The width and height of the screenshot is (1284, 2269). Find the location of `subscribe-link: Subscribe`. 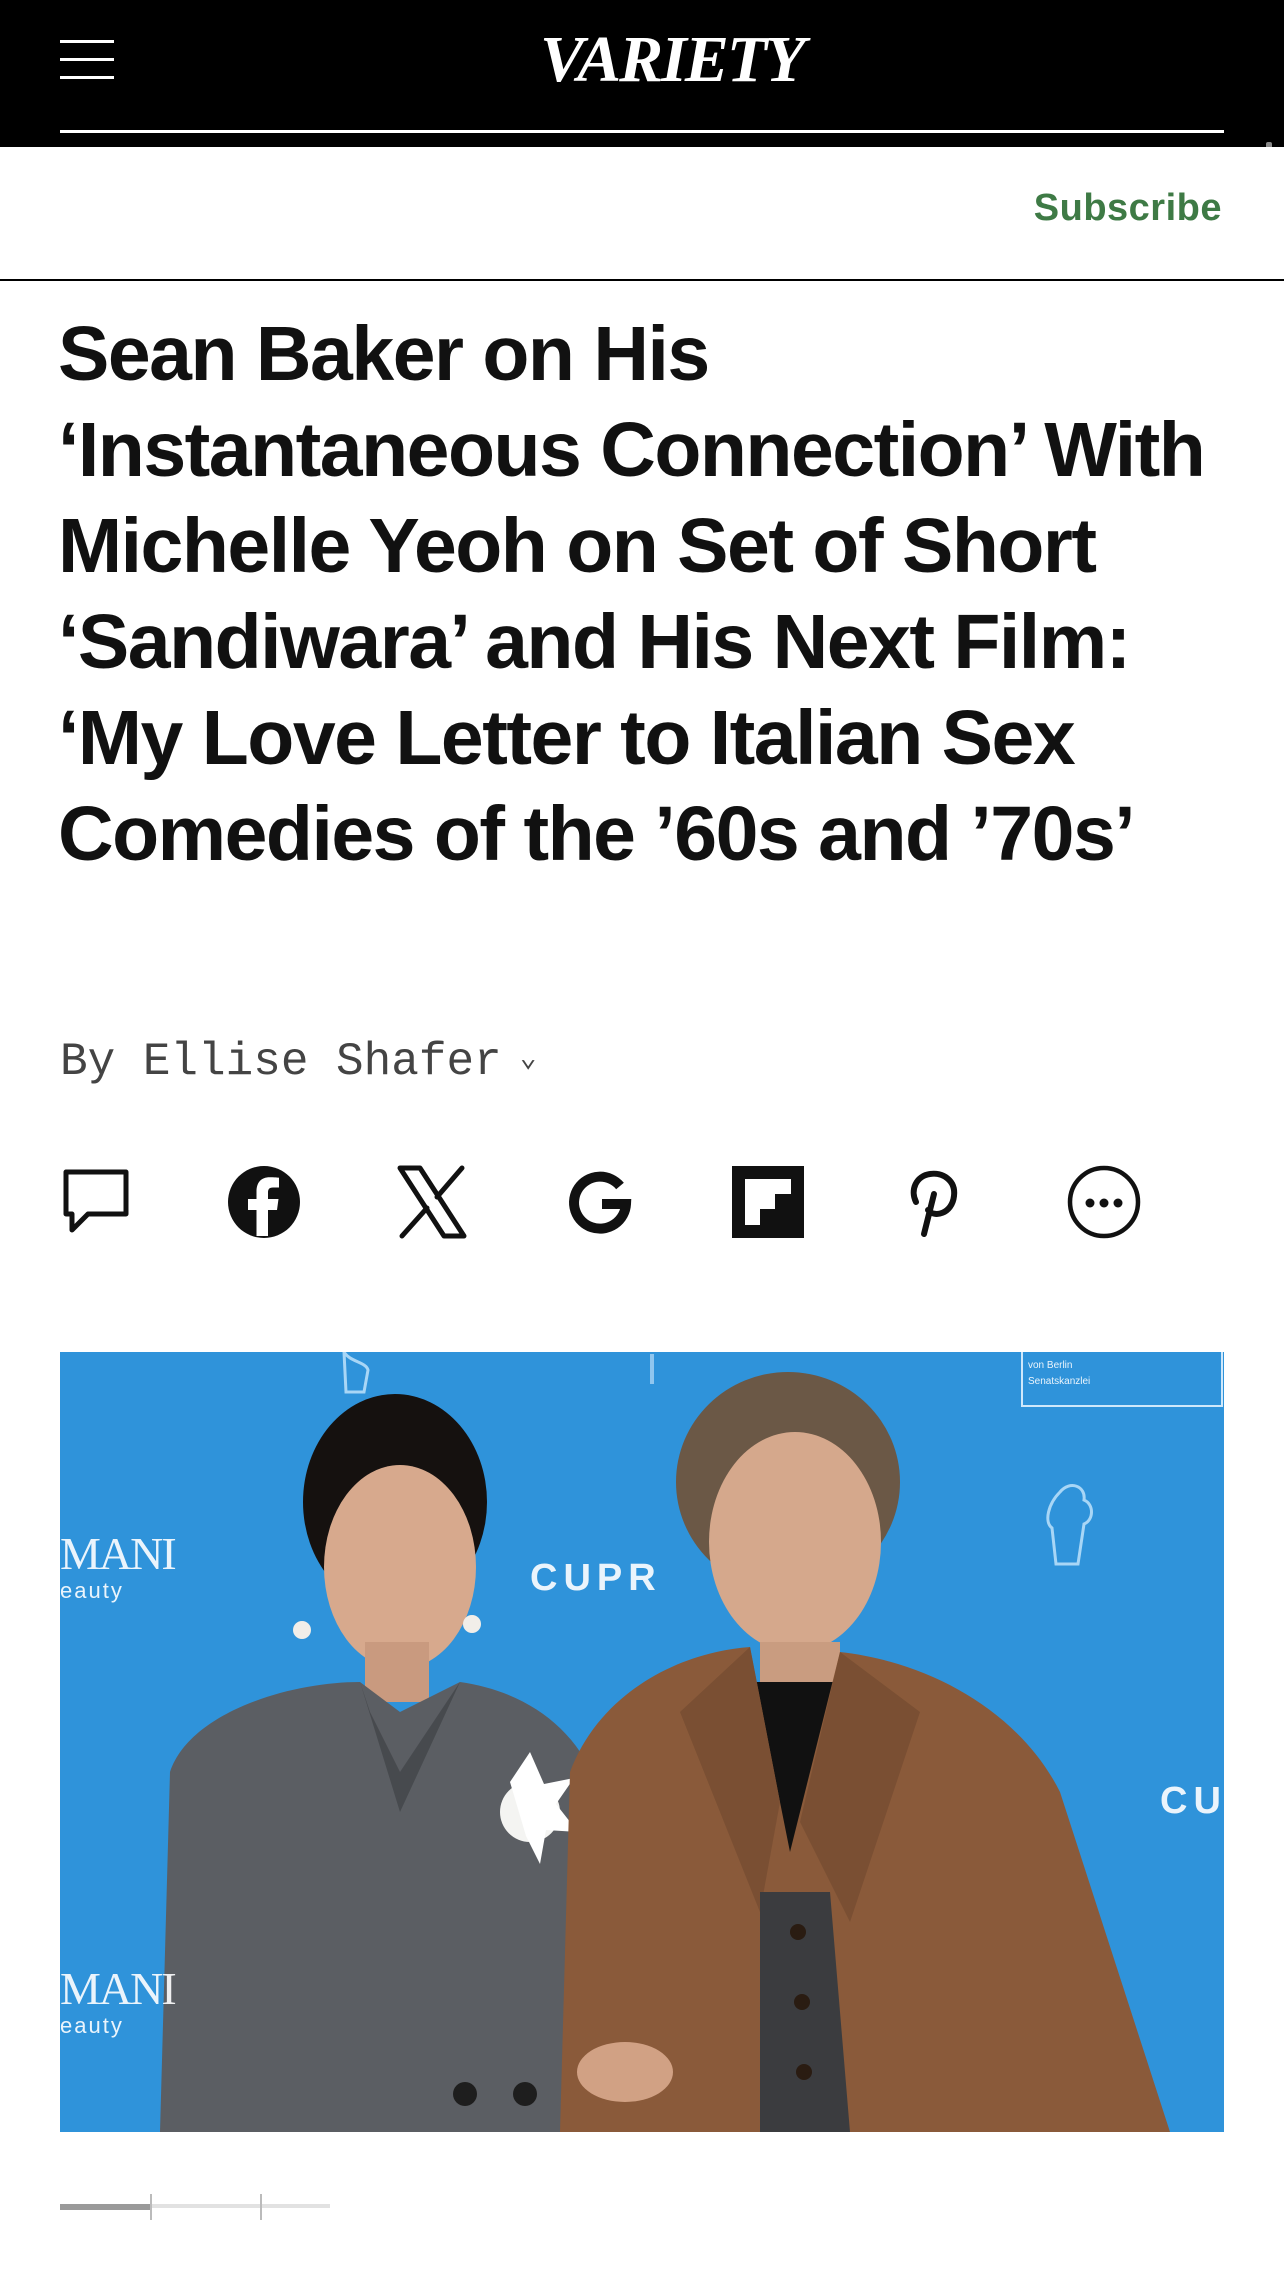

subscribe-link: Subscribe is located at coordinates (1128, 208).